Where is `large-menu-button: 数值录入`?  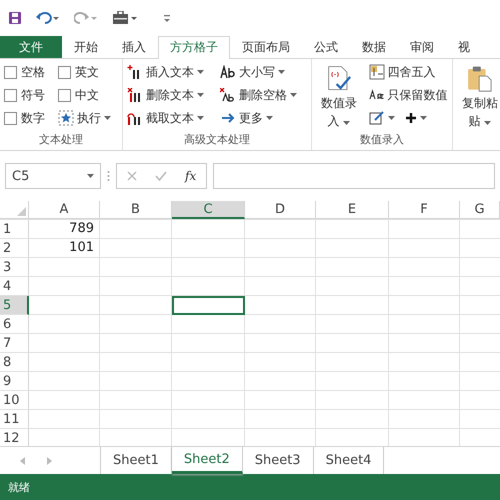 large-menu-button: 数值录入 is located at coordinates (339, 95).